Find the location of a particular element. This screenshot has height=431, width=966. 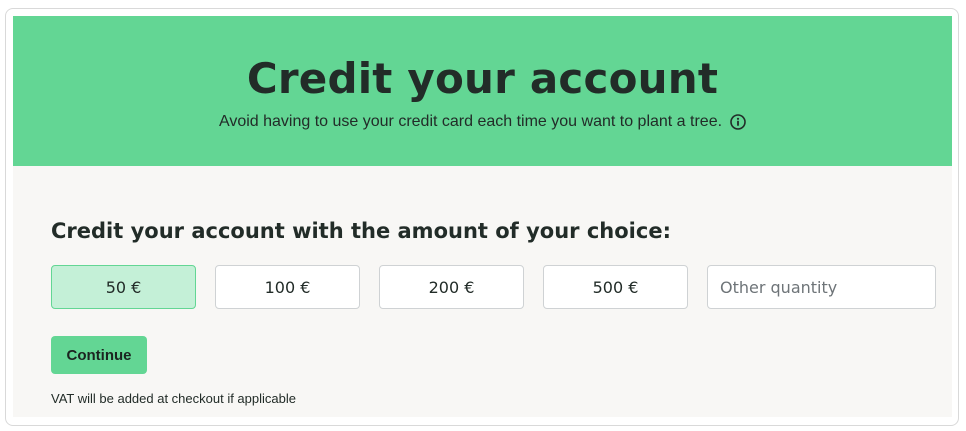

amount-option-50: 50 € is located at coordinates (123, 287).